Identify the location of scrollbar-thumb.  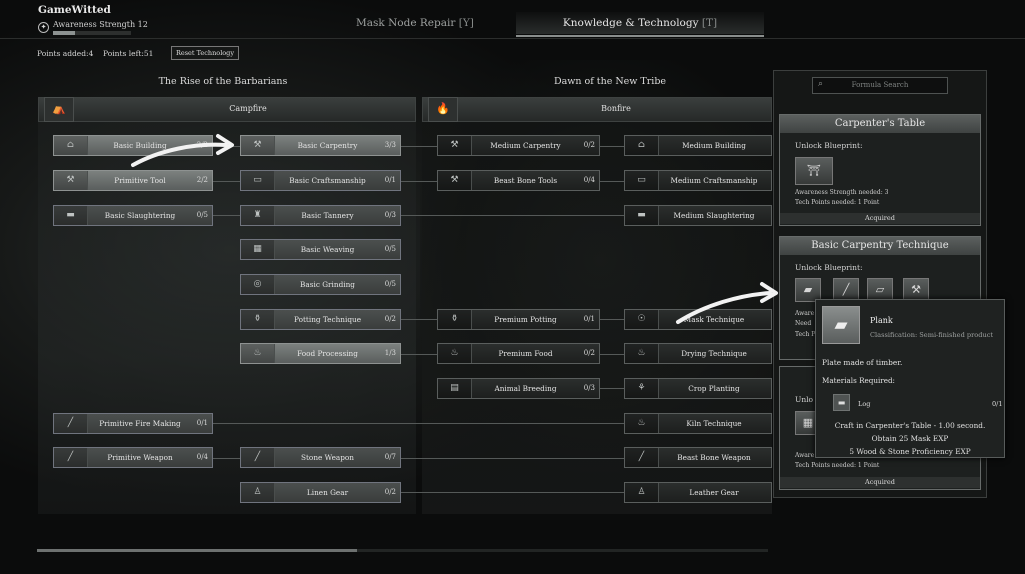
(197, 550).